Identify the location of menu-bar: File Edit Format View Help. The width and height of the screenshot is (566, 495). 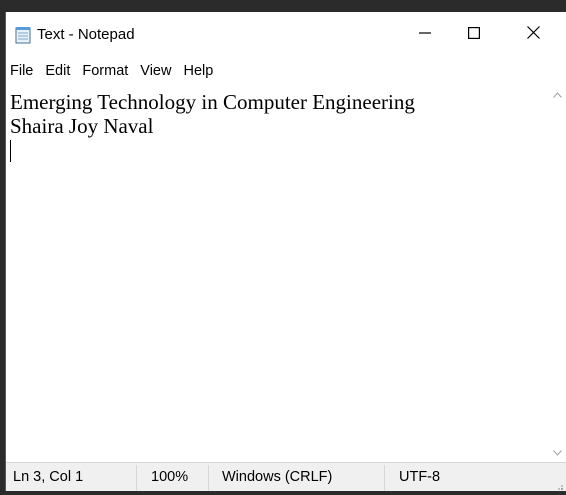
(286, 71).